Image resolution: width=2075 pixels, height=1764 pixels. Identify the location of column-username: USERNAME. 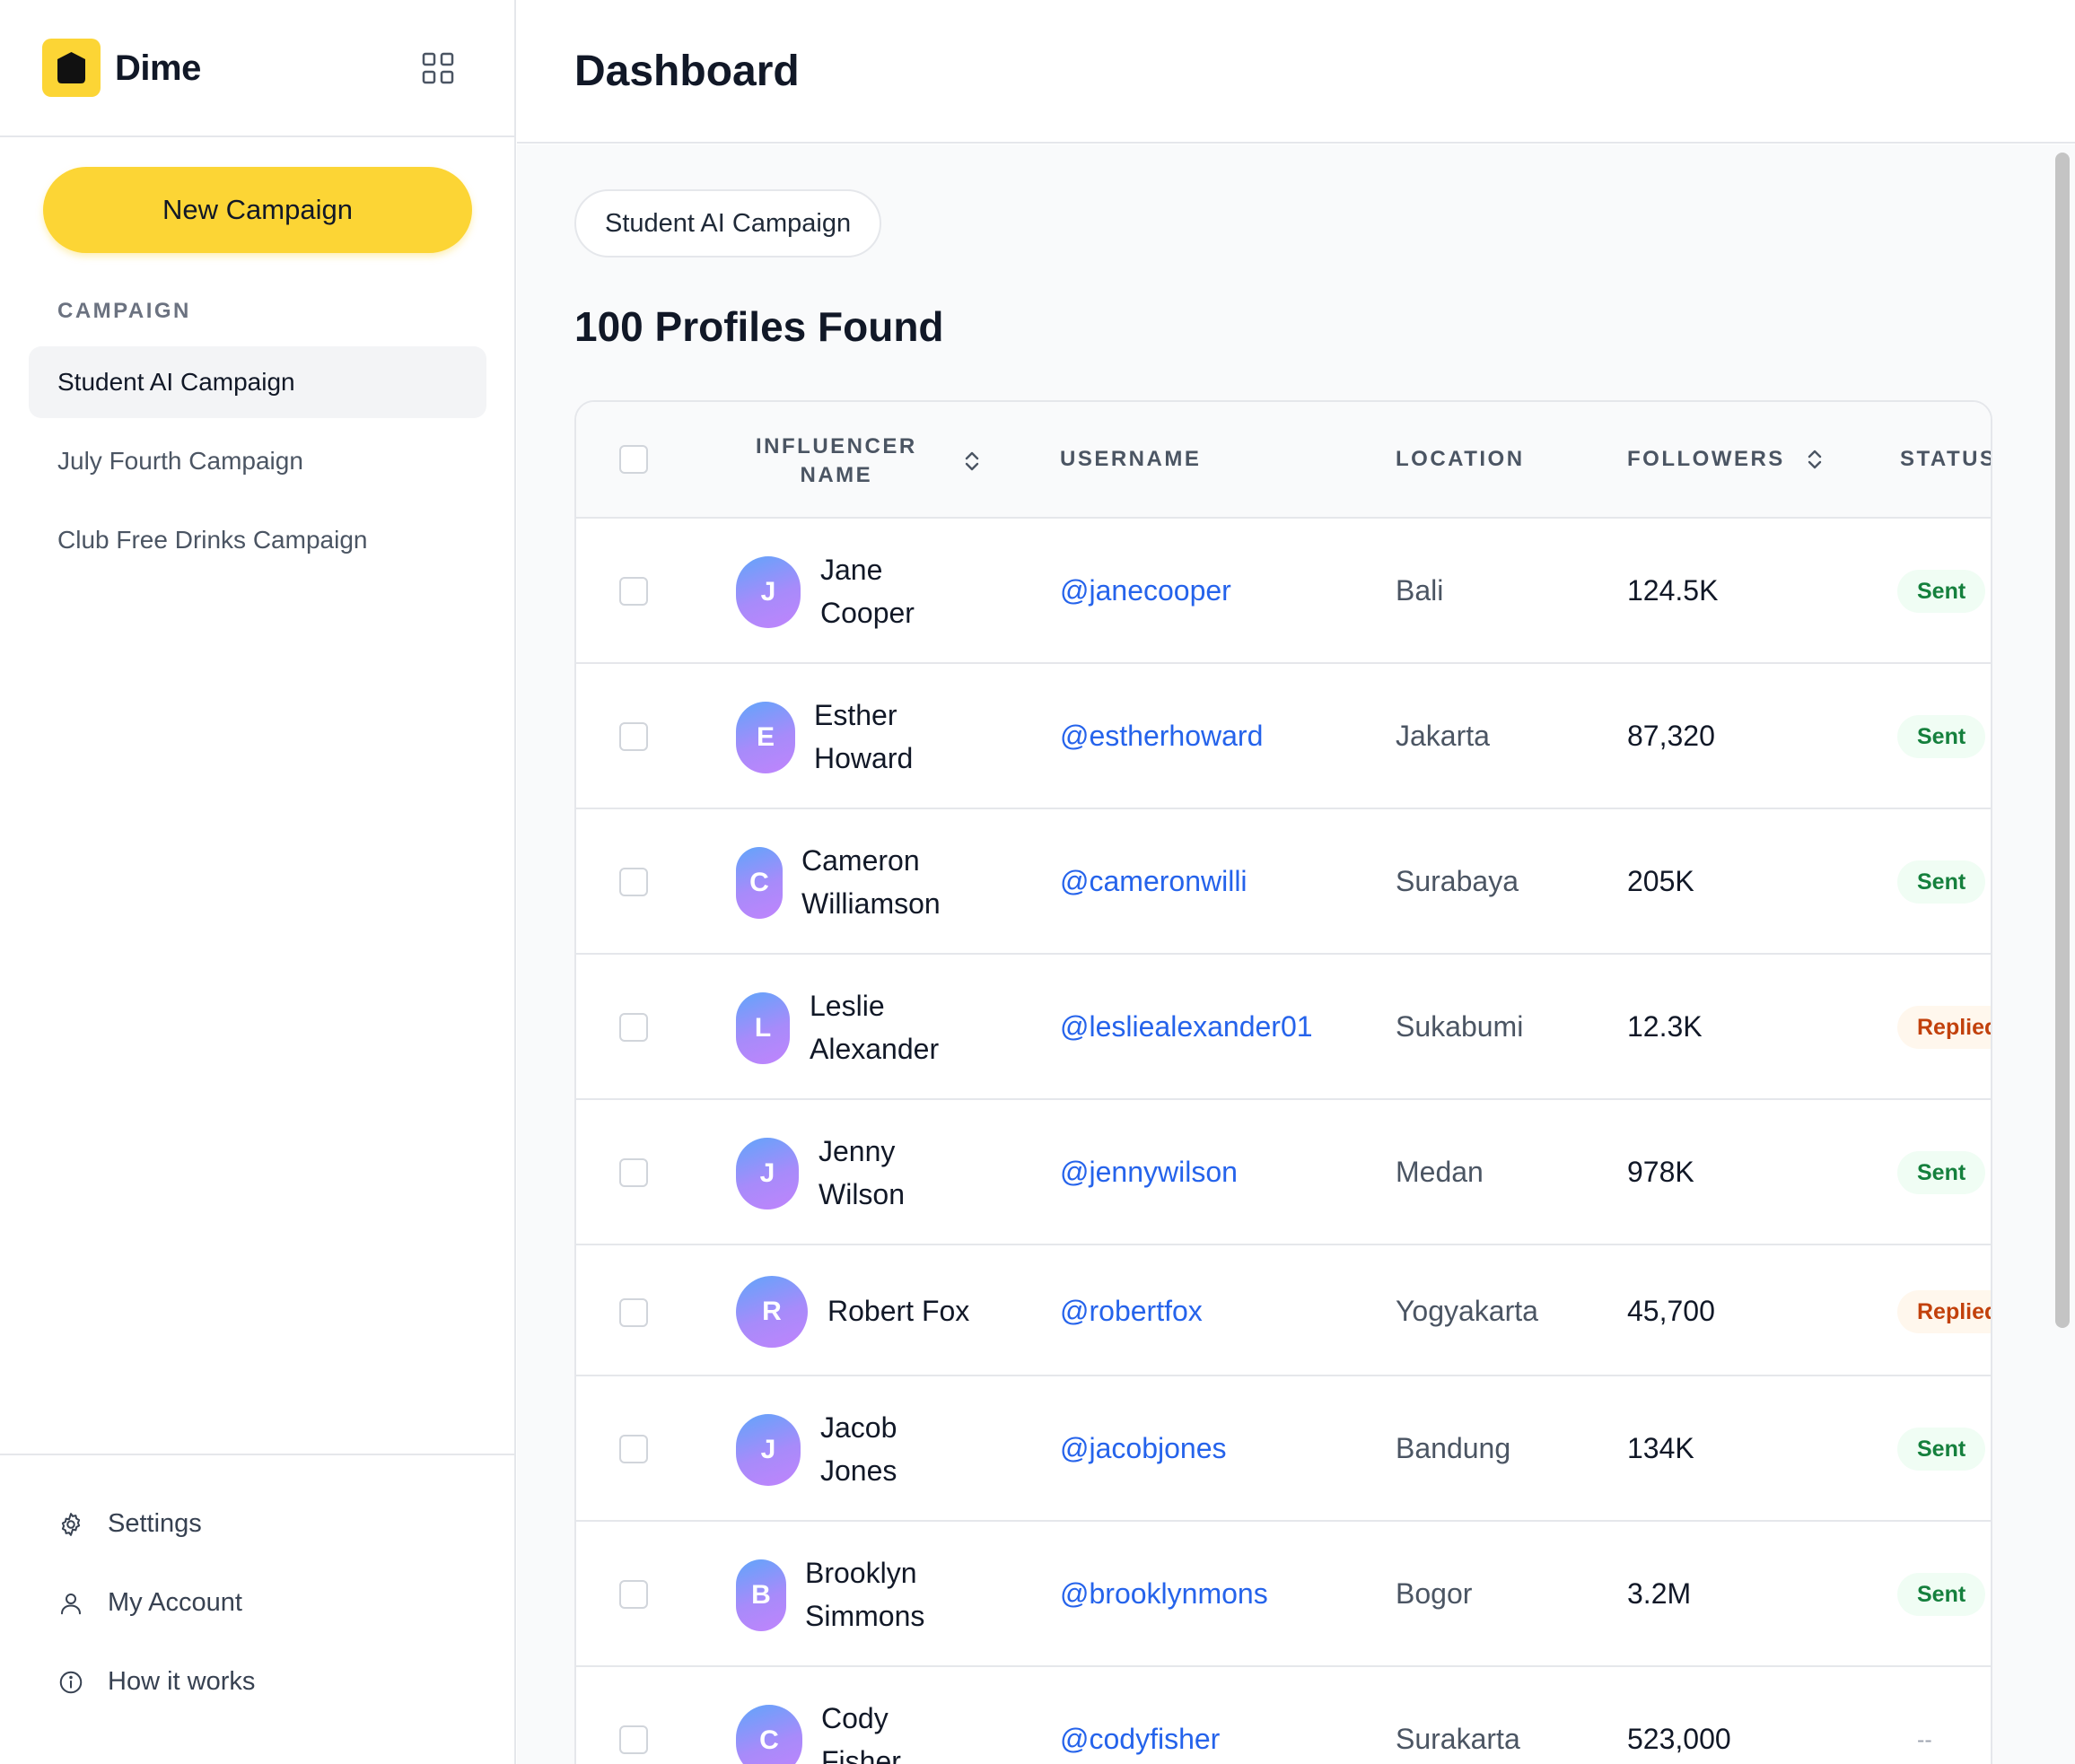
(1131, 459).